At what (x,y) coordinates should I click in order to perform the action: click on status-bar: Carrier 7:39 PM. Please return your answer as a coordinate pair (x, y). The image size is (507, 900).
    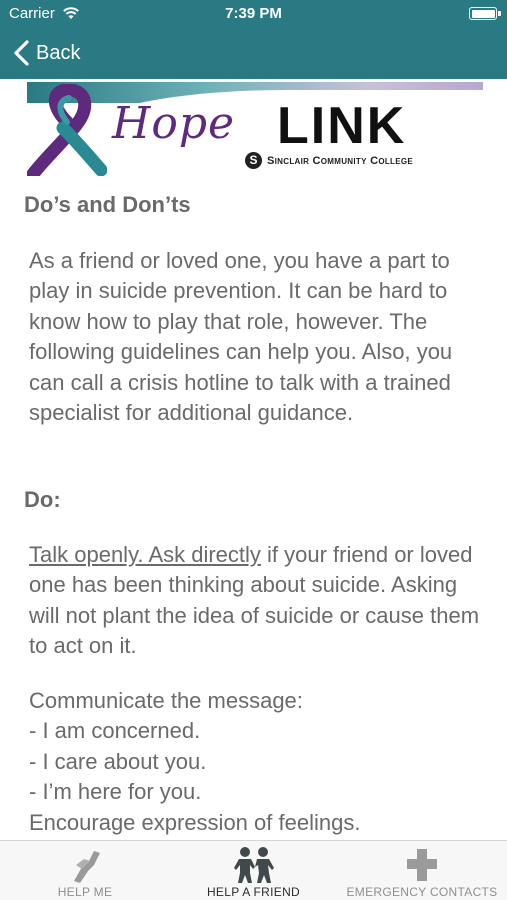
    Looking at the image, I should click on (253, 14).